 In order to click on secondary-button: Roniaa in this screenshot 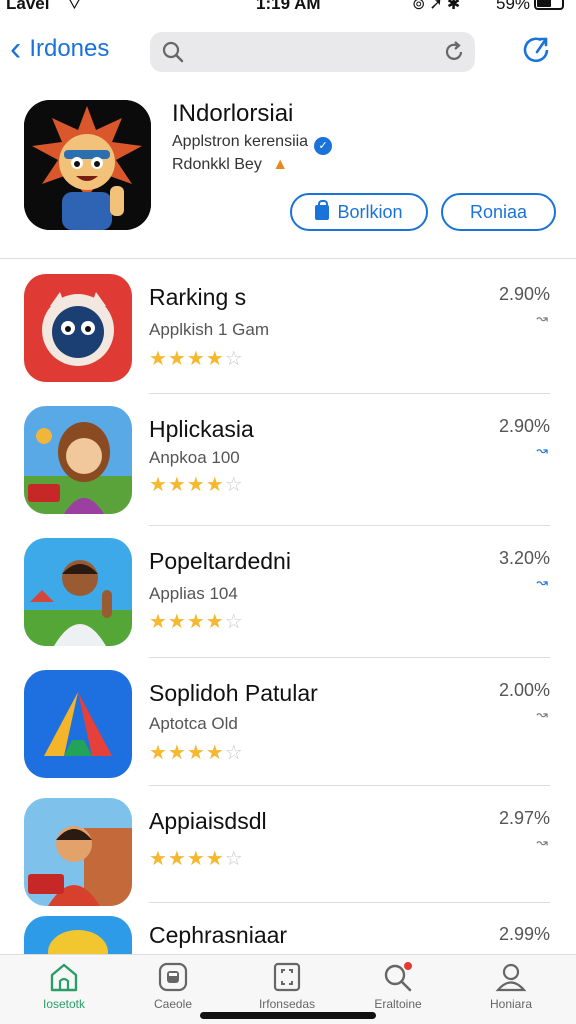, I will do `click(498, 212)`.